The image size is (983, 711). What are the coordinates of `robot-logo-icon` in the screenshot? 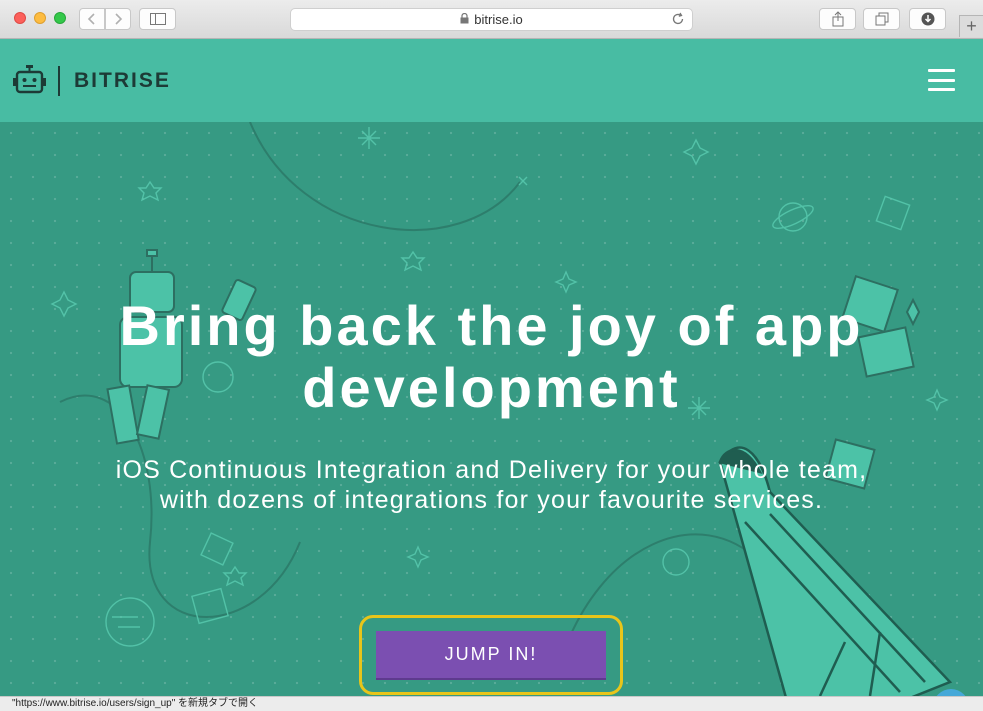 It's located at (29, 79).